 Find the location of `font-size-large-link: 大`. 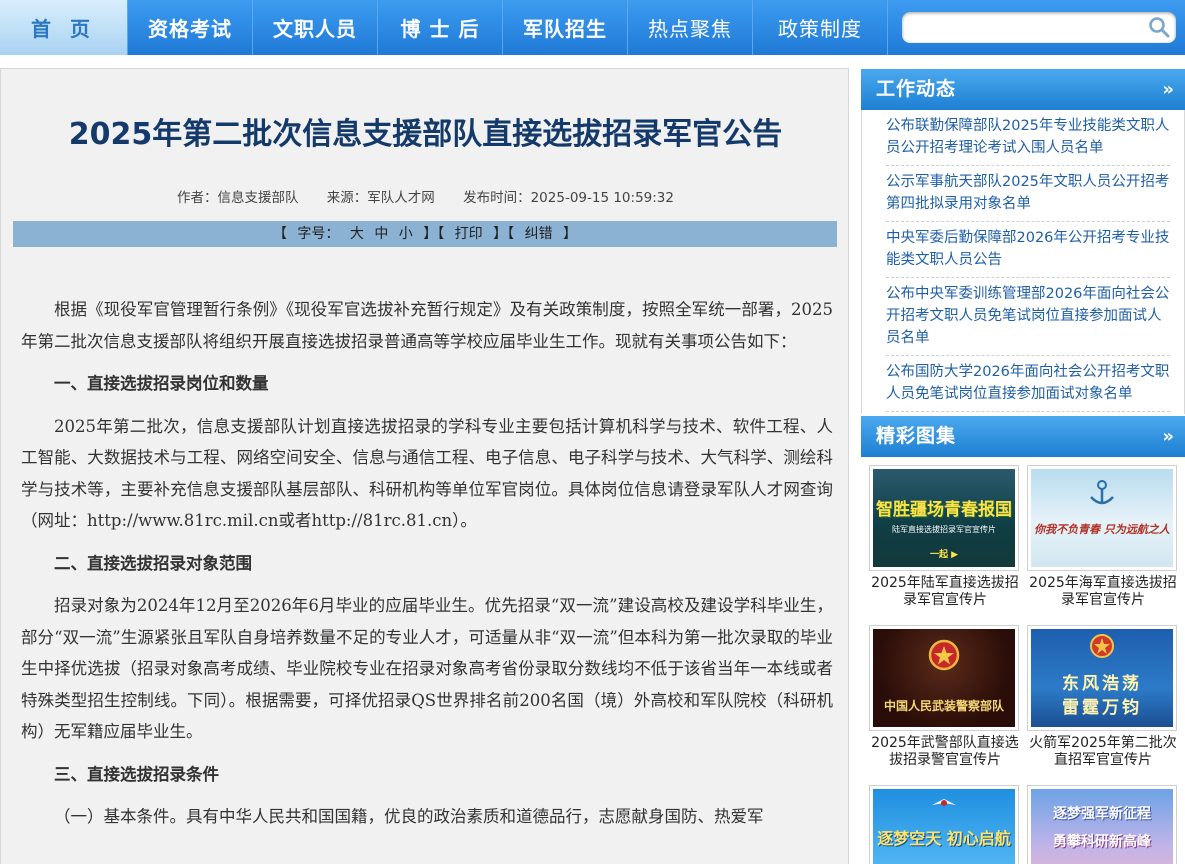

font-size-large-link: 大 is located at coordinates (357, 234).